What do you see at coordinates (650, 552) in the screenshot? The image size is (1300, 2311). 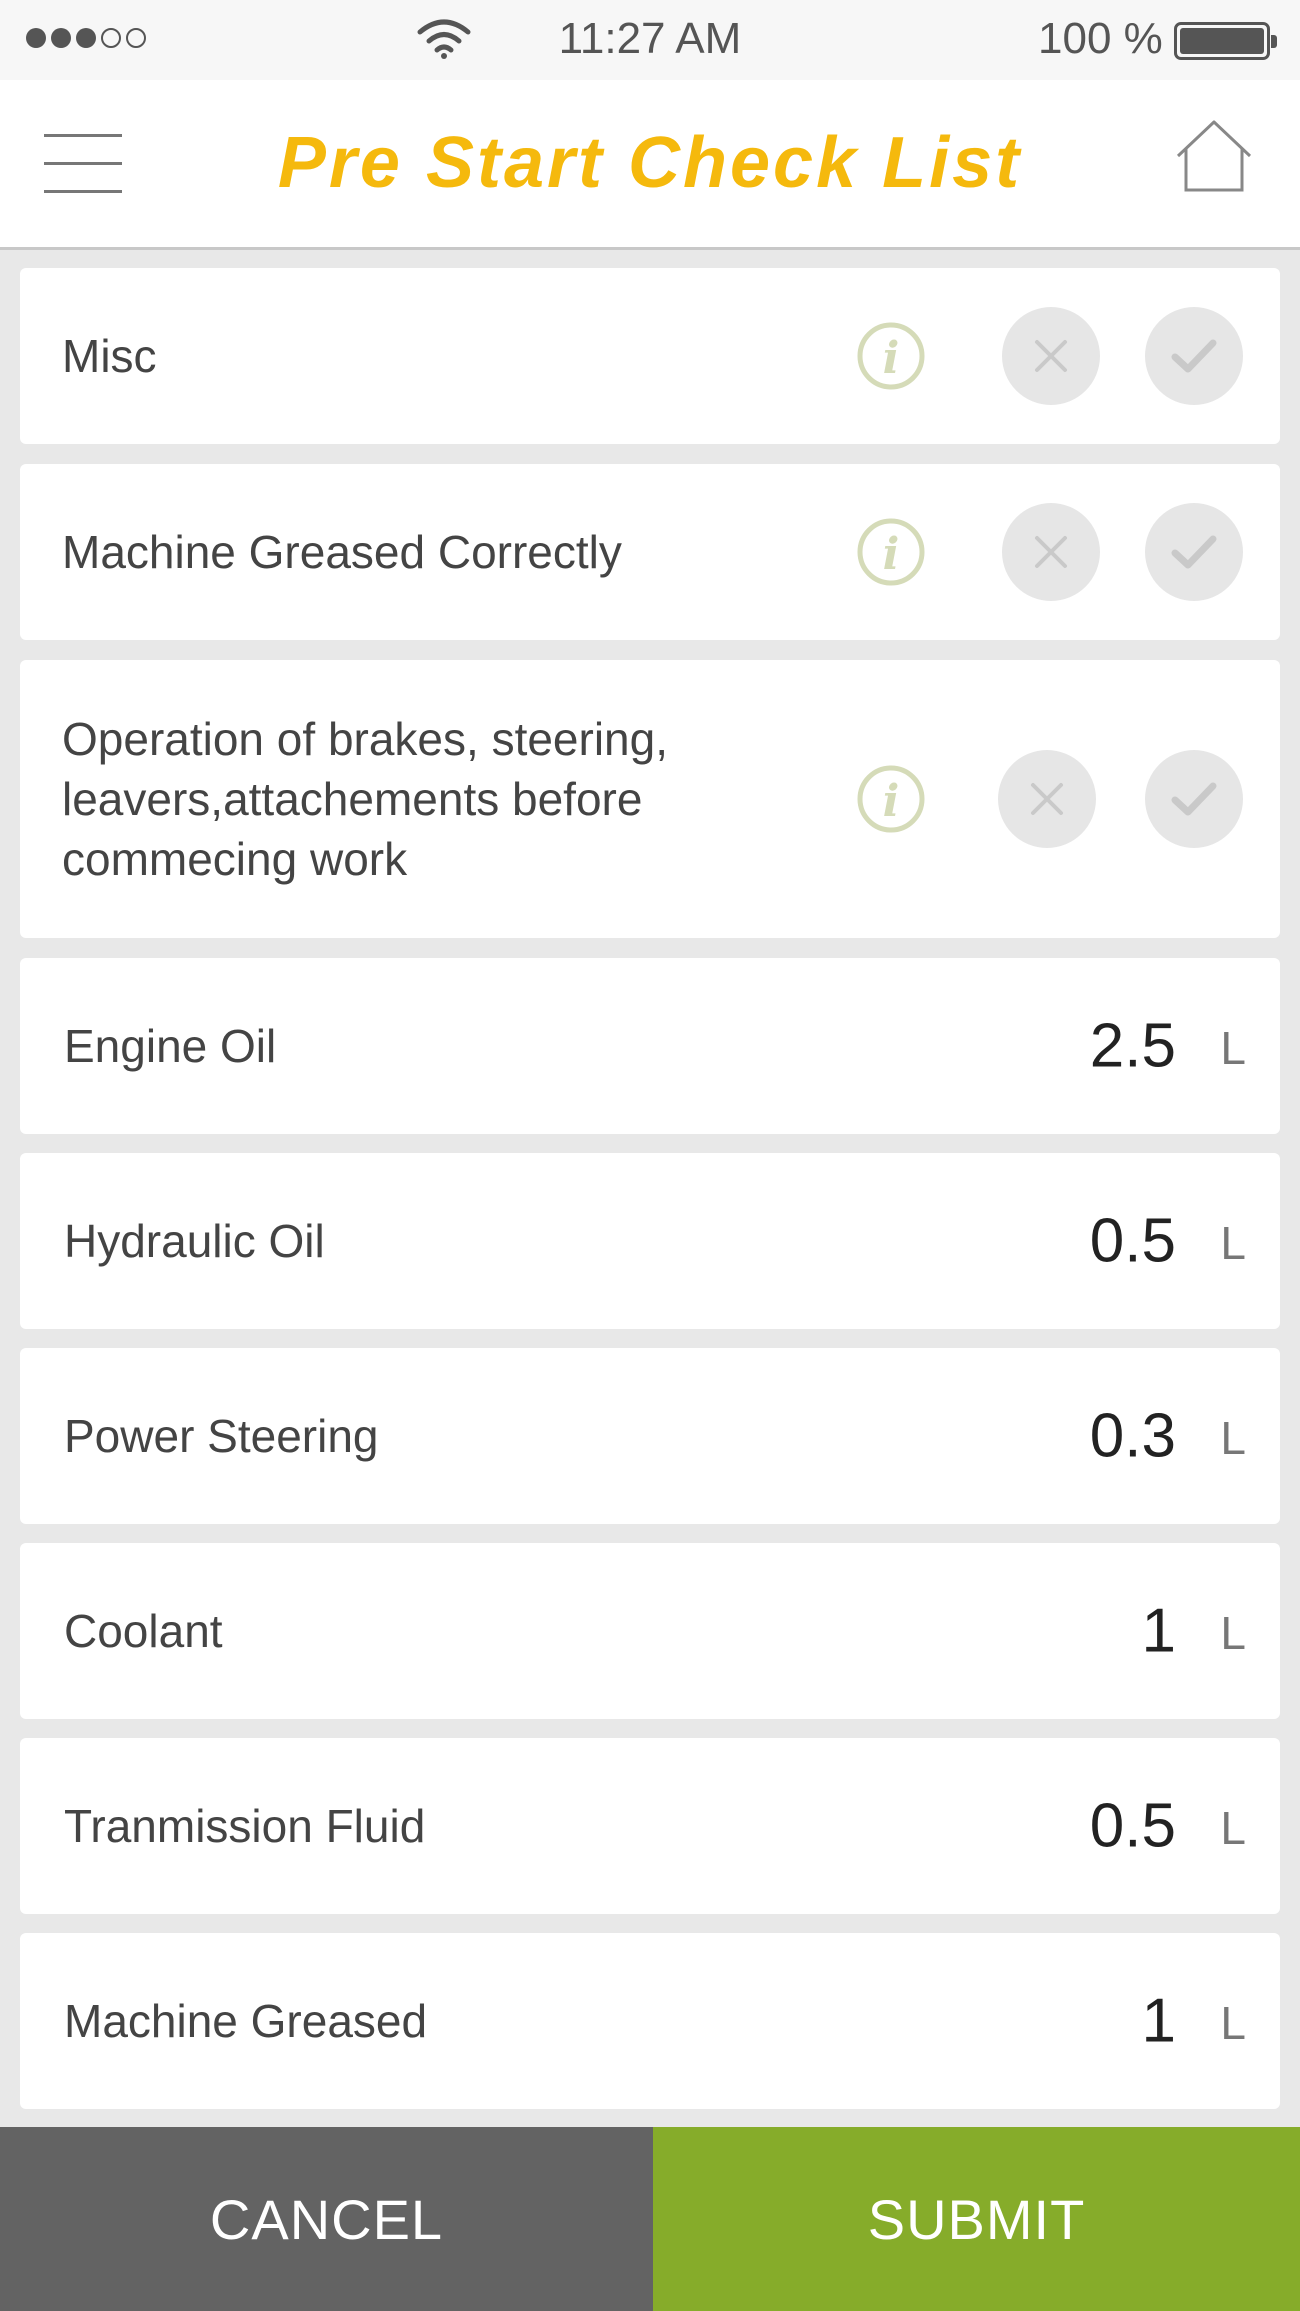 I see `check-item: Machine Greased Correctly i` at bounding box center [650, 552].